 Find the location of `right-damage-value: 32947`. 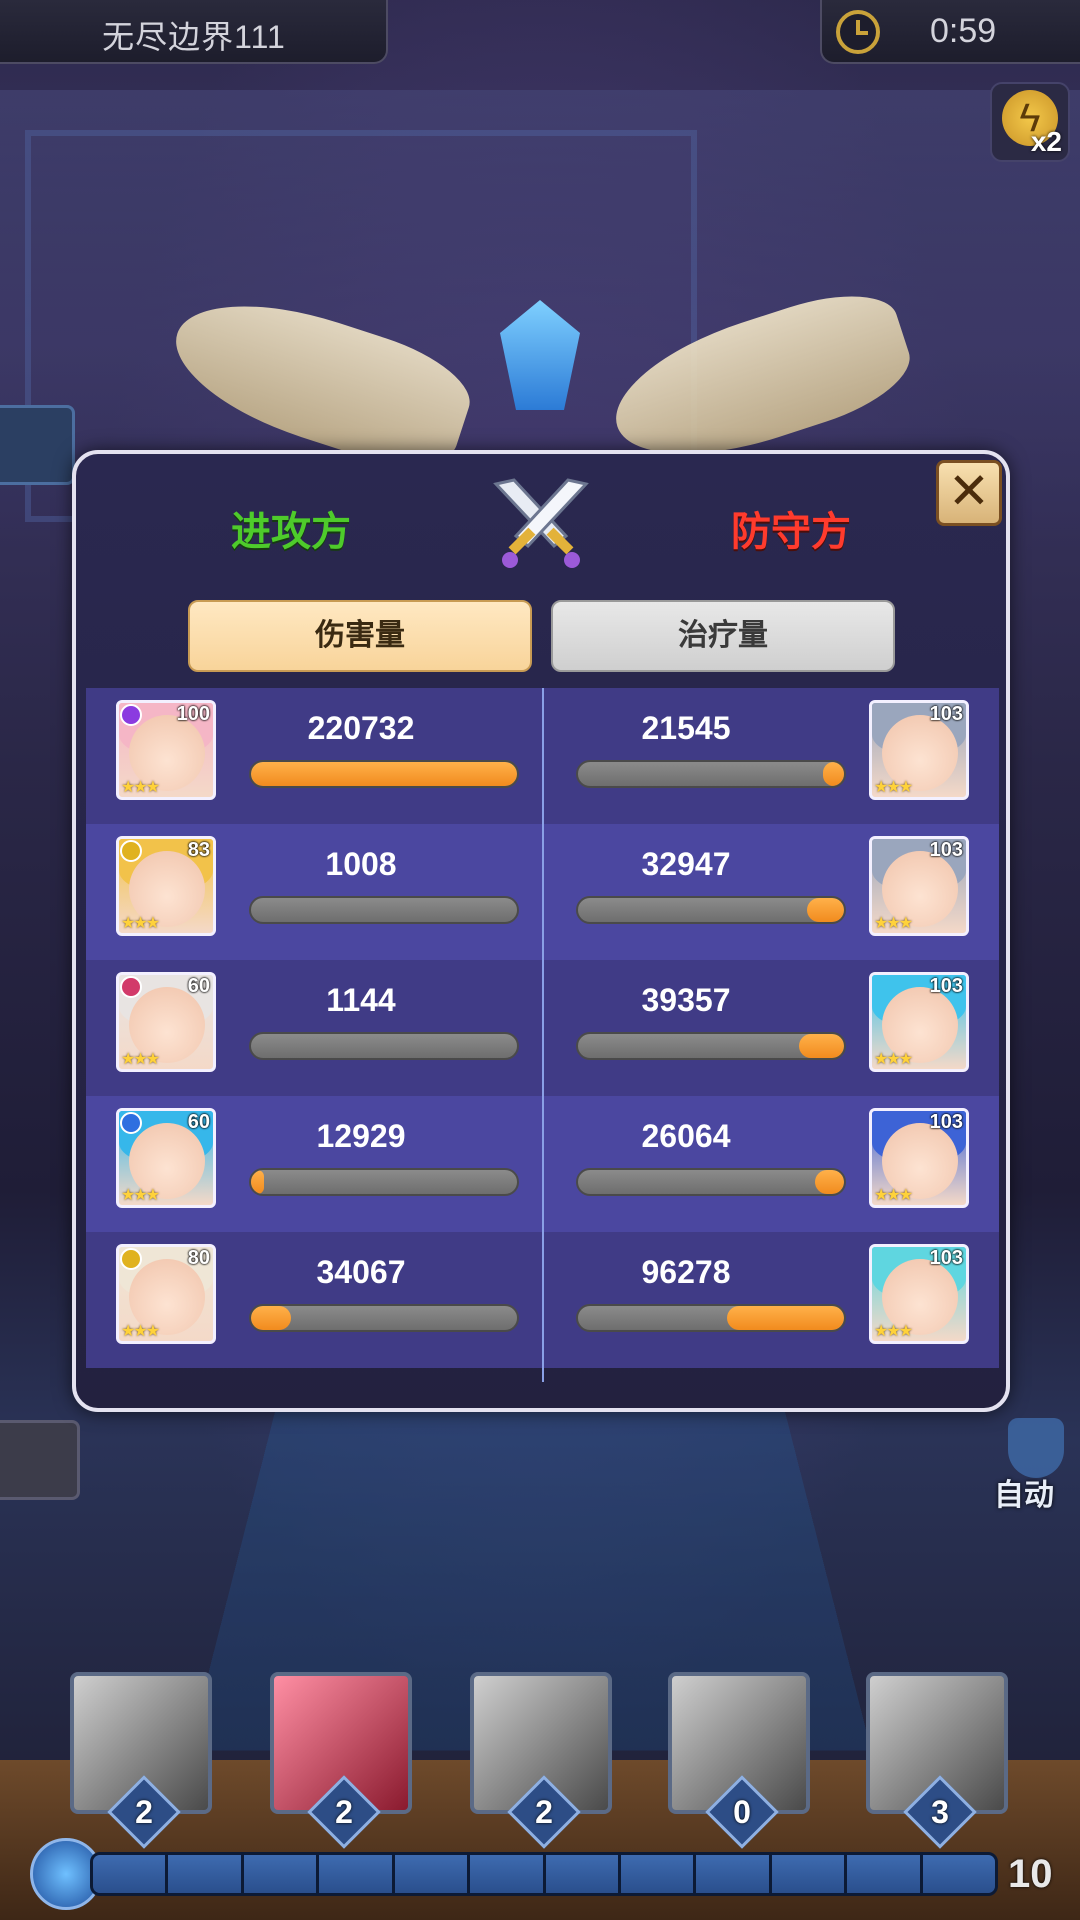

right-damage-value: 32947 is located at coordinates (686, 864).